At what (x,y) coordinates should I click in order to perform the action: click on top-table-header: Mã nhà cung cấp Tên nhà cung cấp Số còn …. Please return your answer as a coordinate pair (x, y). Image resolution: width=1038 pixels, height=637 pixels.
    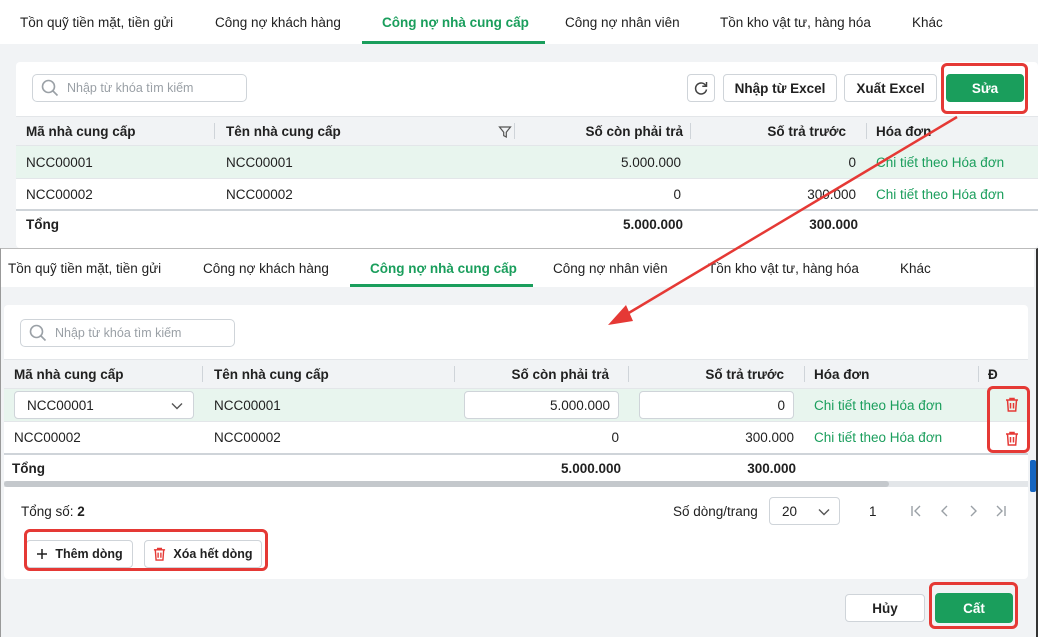
    Looking at the image, I should click on (527, 131).